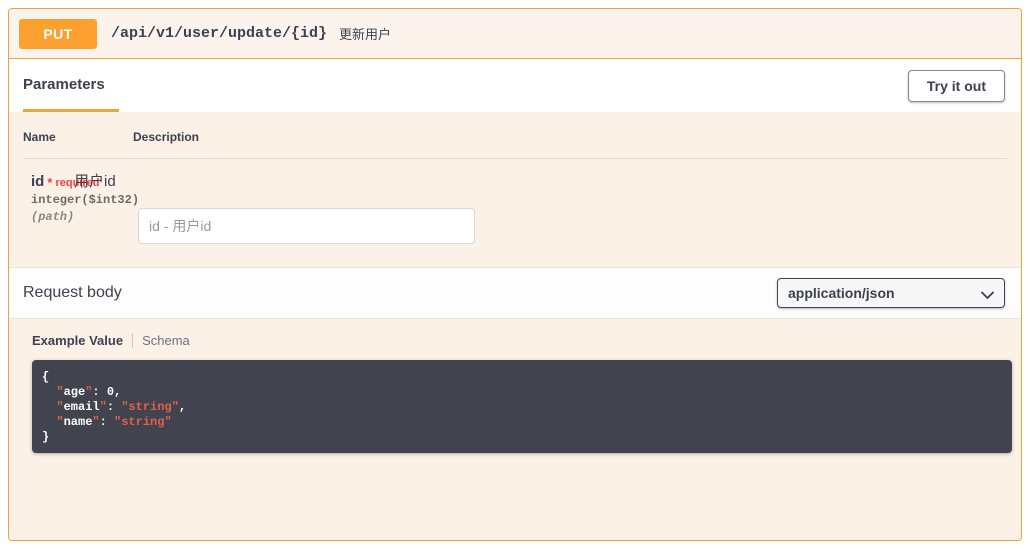 This screenshot has width=1030, height=549. What do you see at coordinates (71, 110) in the screenshot?
I see `tab-active-indicator` at bounding box center [71, 110].